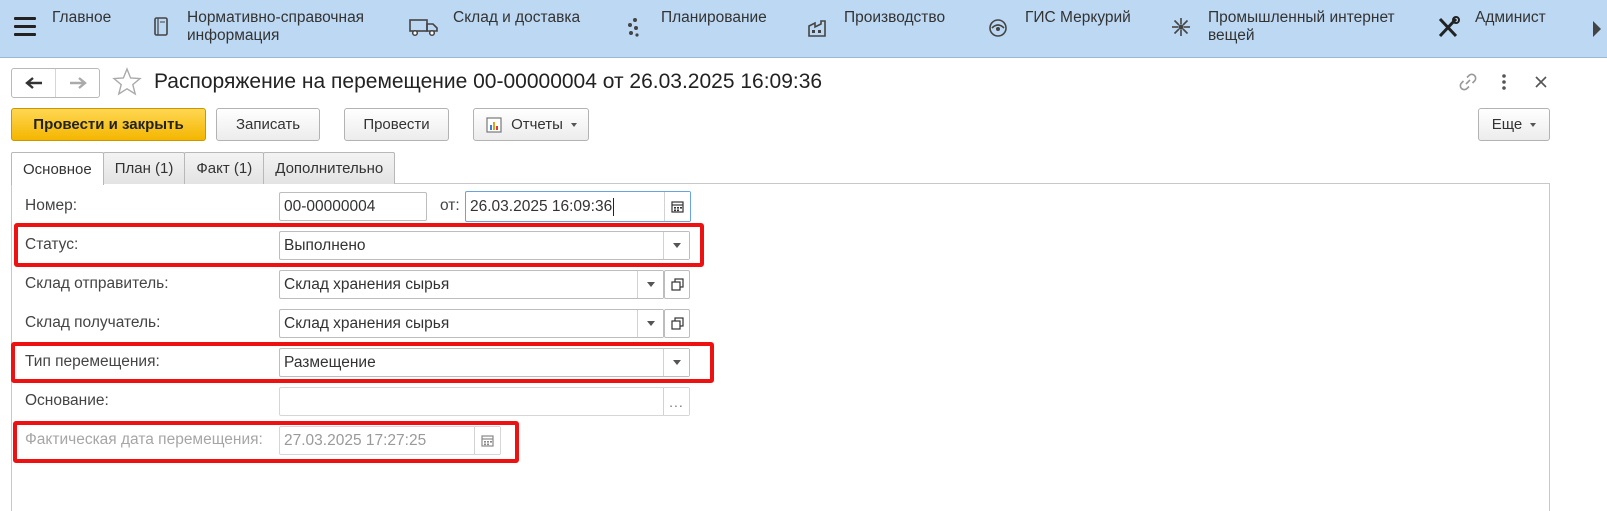  I want to click on number-input: 00-00000004, so click(353, 206).